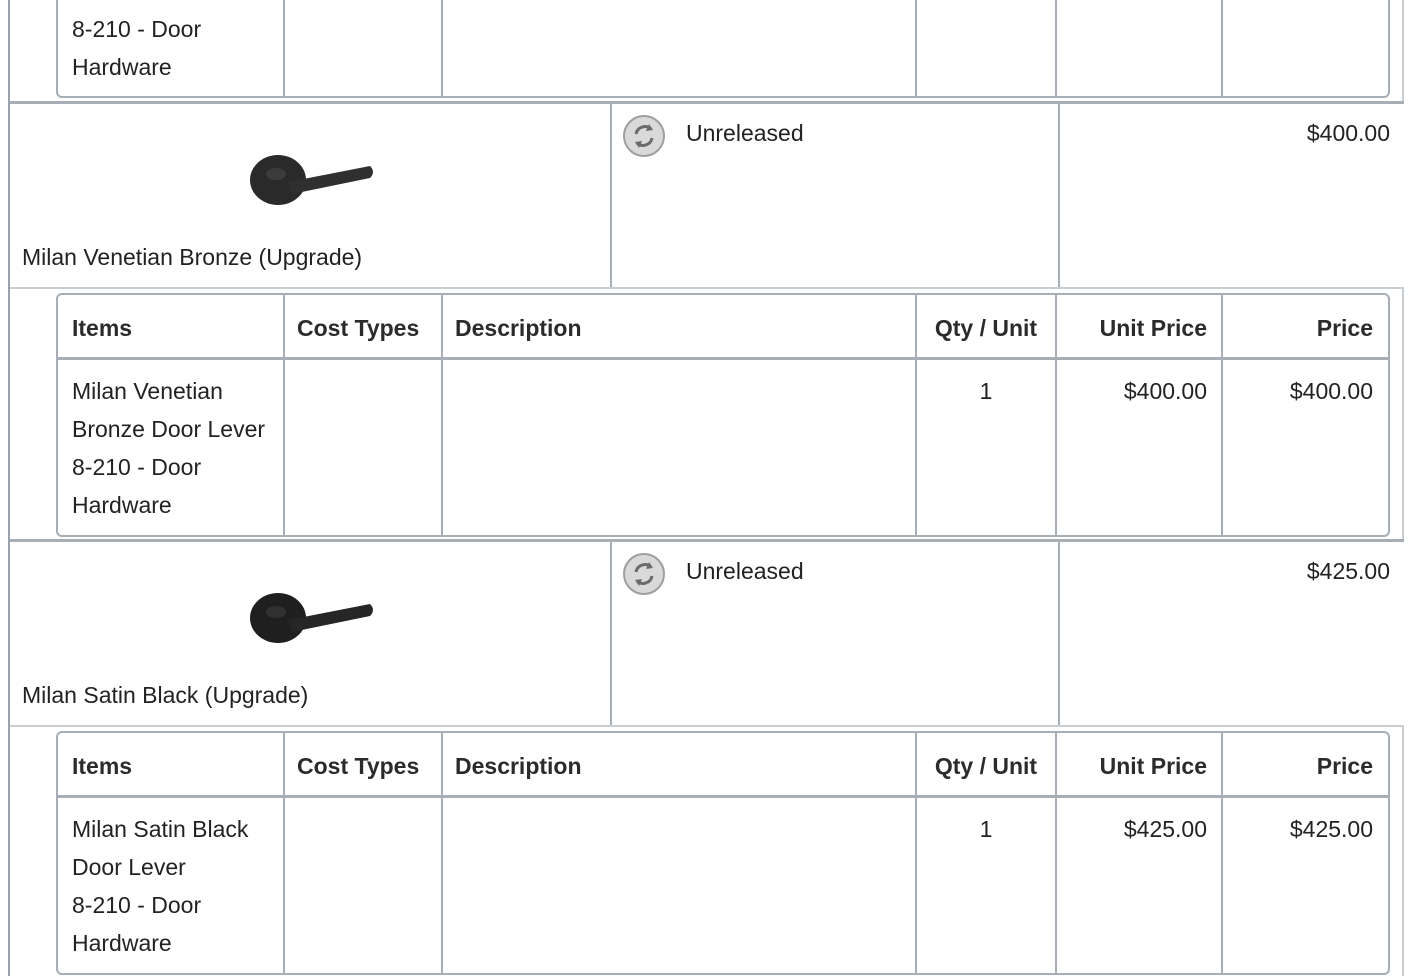 The image size is (1416, 976). I want to click on item-line: Bronze Door Lever, so click(169, 429).